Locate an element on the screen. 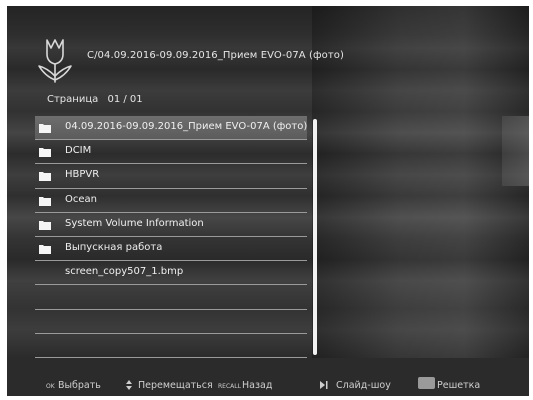 The height and width of the screenshot is (400, 533). back-hint: Назад is located at coordinates (257, 385).